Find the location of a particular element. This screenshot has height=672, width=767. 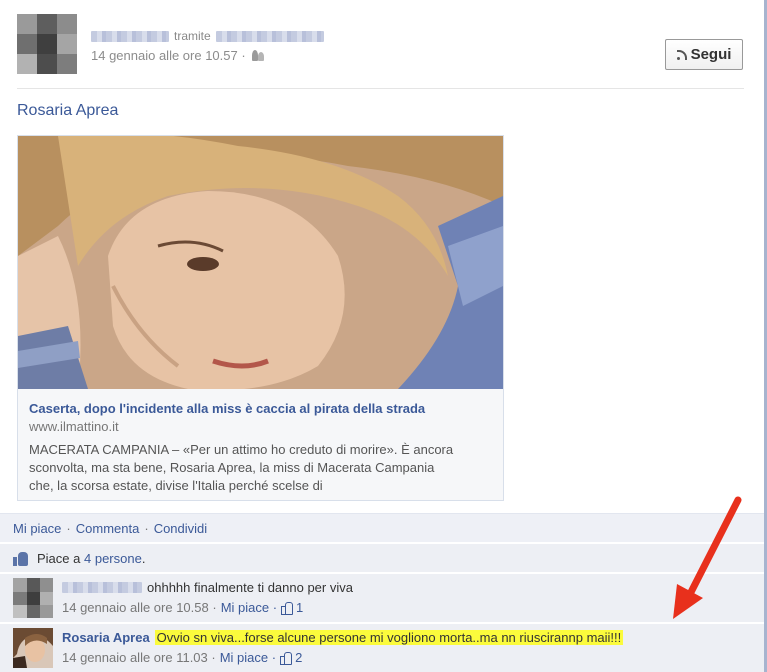

avatar-photo is located at coordinates (33, 648).